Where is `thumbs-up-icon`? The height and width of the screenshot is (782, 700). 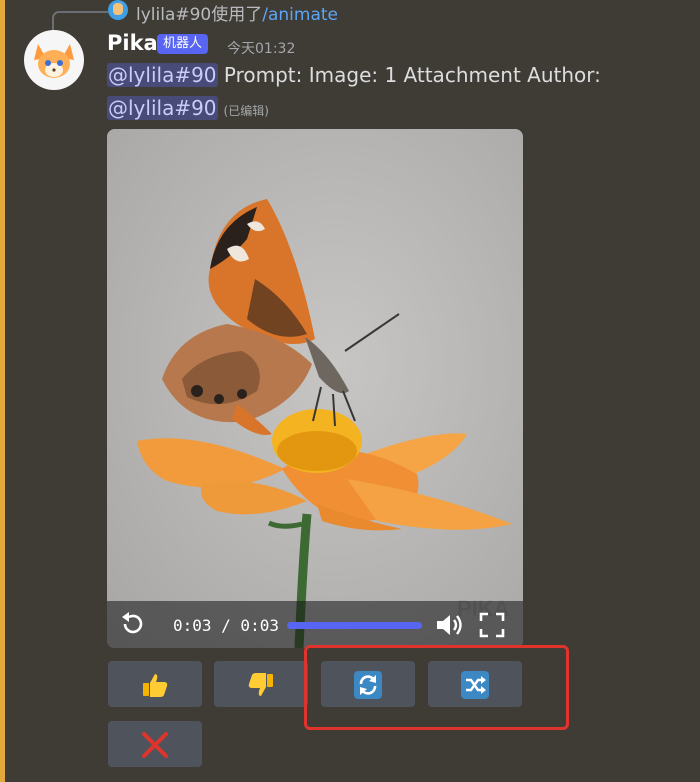
thumbs-up-icon is located at coordinates (155, 685).